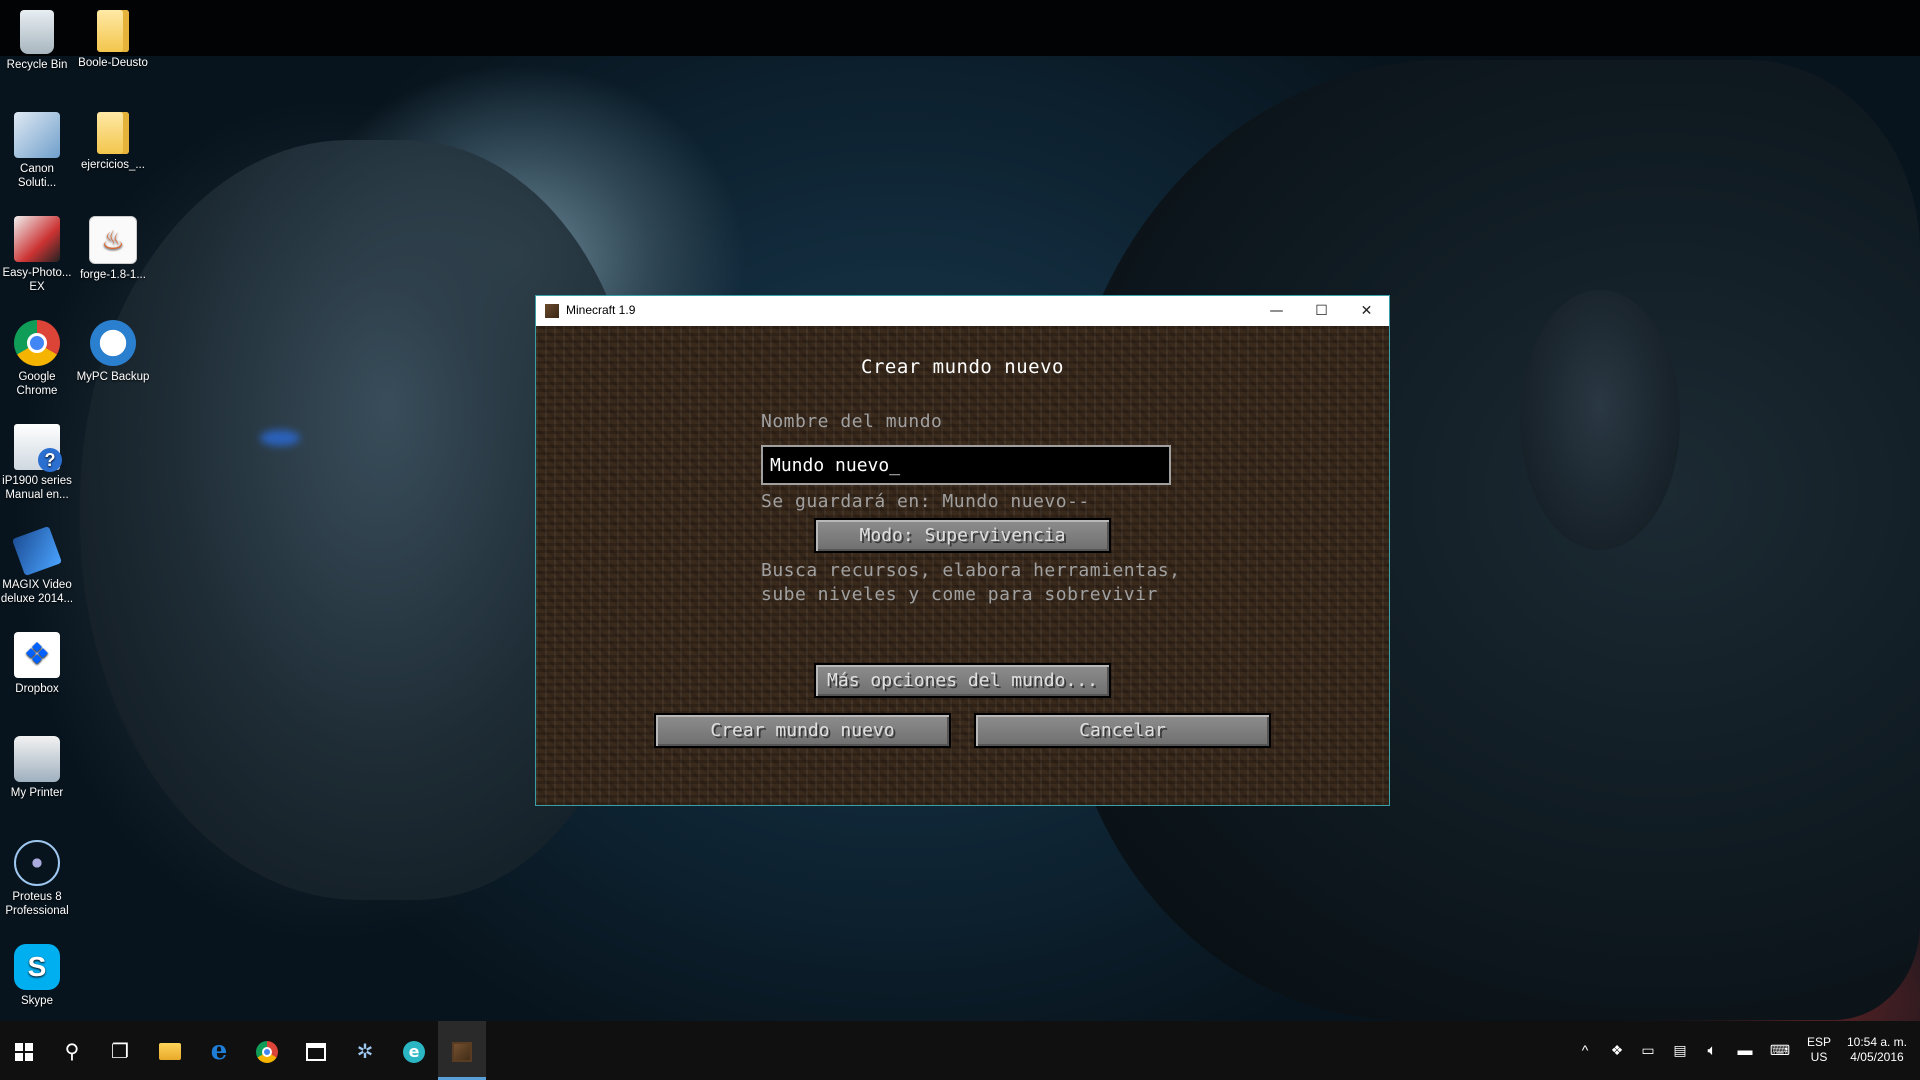  Describe the element at coordinates (1122, 730) in the screenshot. I see `cancel-button: Cancelar` at that location.